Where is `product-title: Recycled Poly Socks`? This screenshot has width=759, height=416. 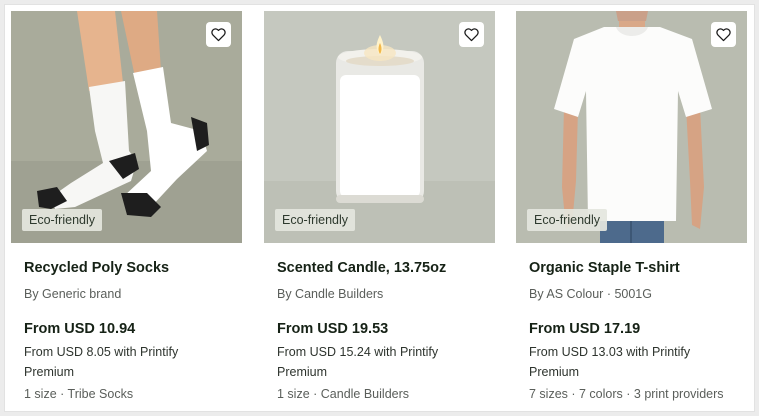 product-title: Recycled Poly Socks is located at coordinates (126, 268).